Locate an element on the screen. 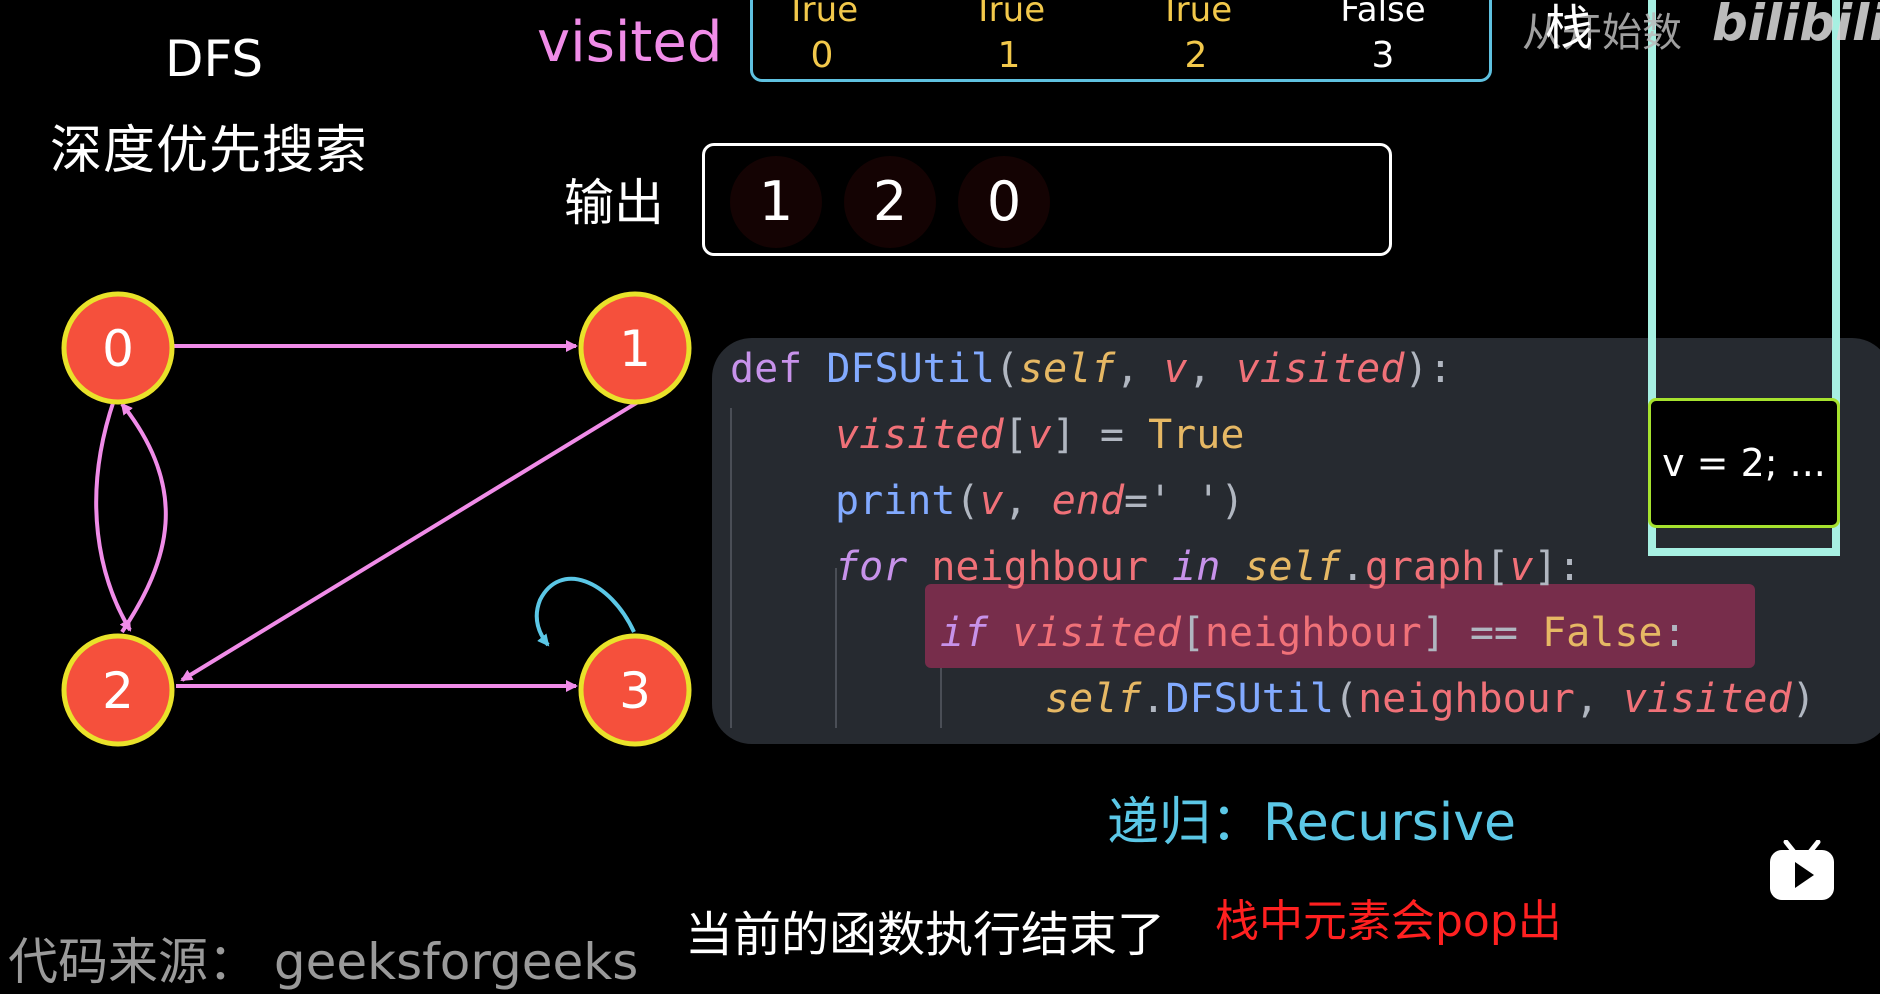  graph-node-2: 2 is located at coordinates (118, 690).